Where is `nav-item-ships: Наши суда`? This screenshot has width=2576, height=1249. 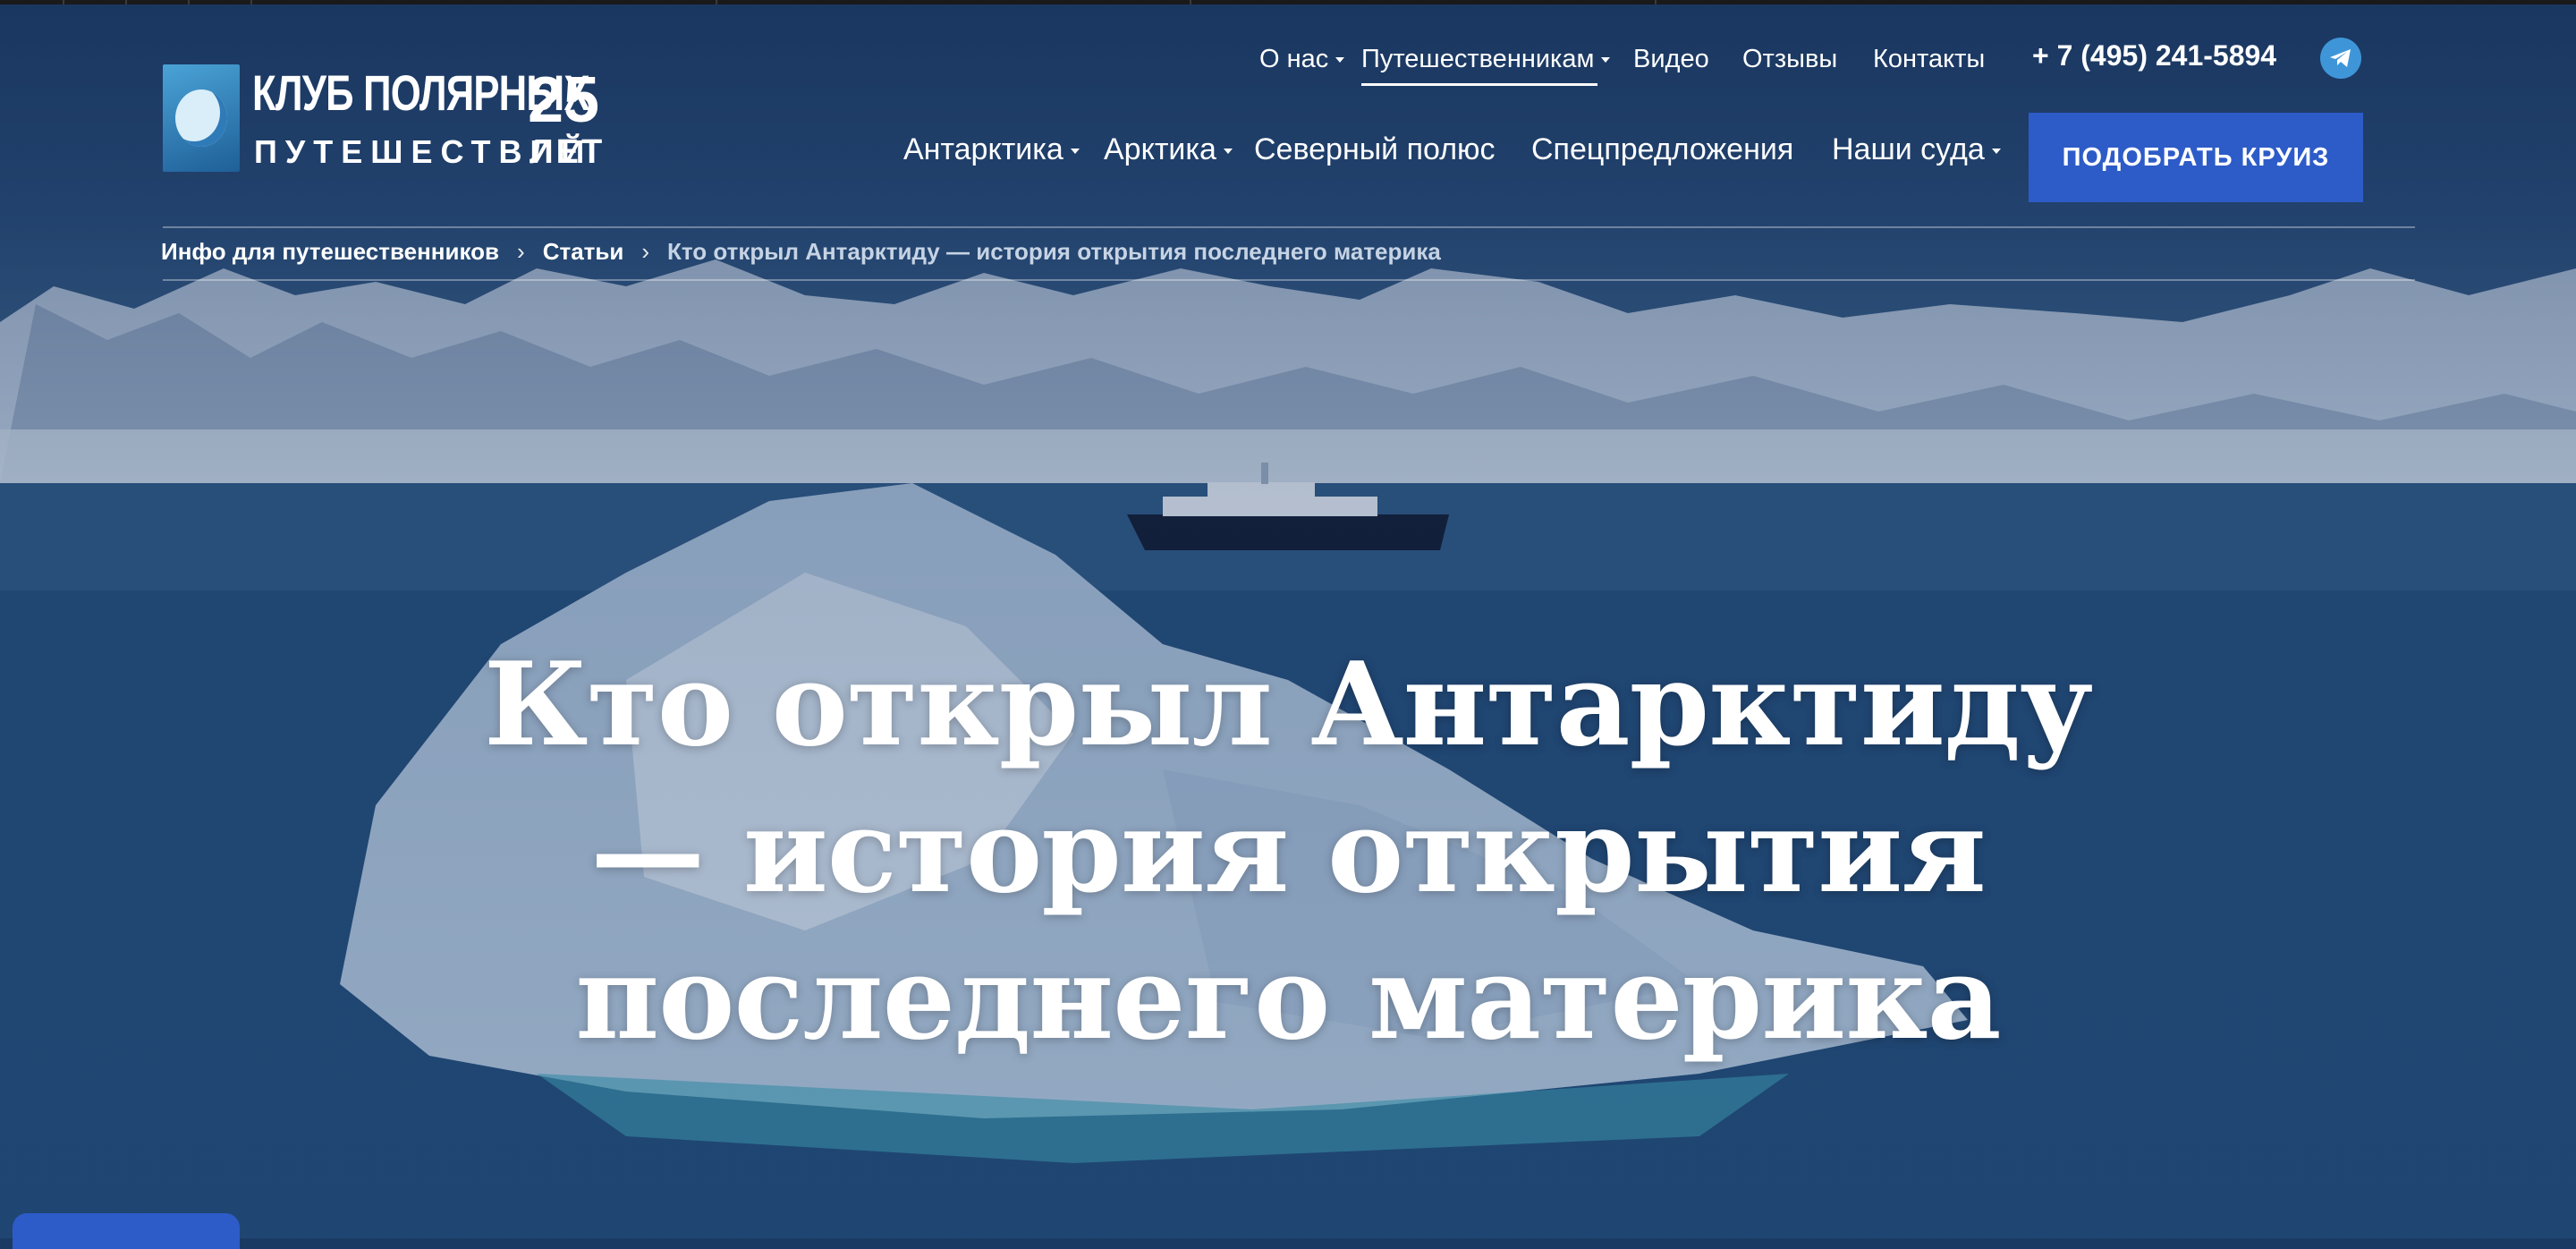 nav-item-ships: Наши суда is located at coordinates (1916, 149).